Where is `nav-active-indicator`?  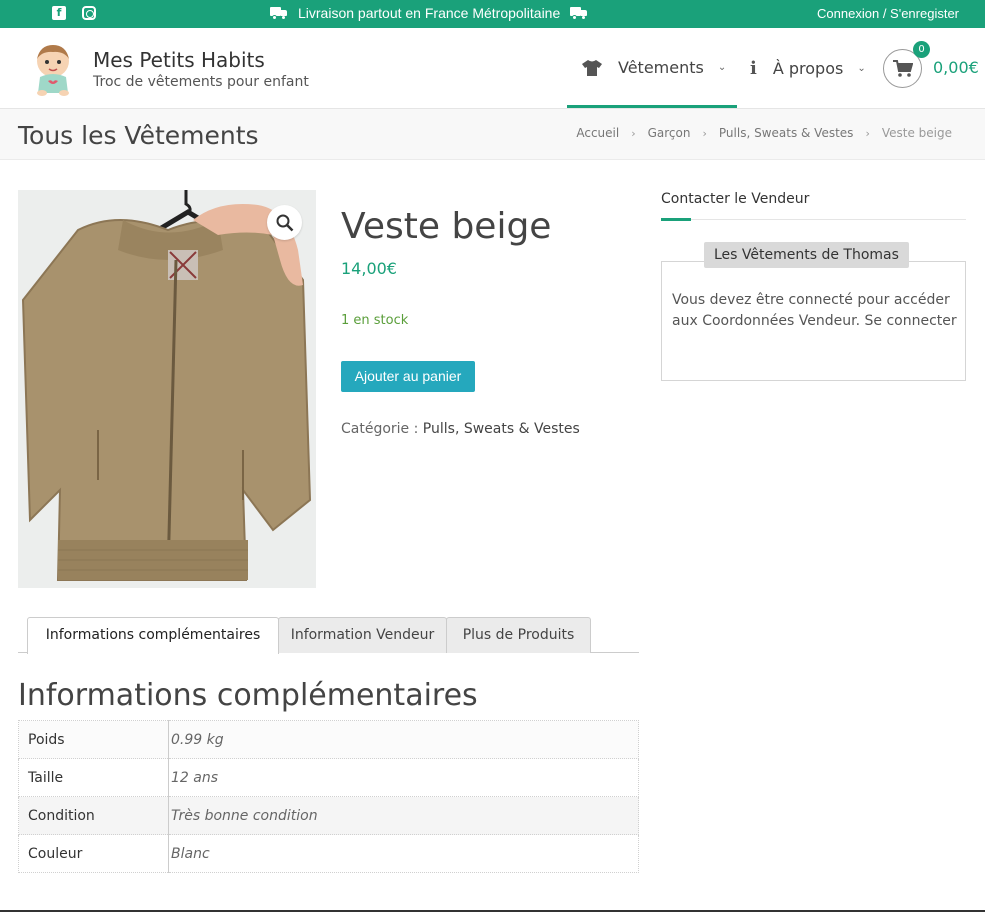 nav-active-indicator is located at coordinates (652, 106).